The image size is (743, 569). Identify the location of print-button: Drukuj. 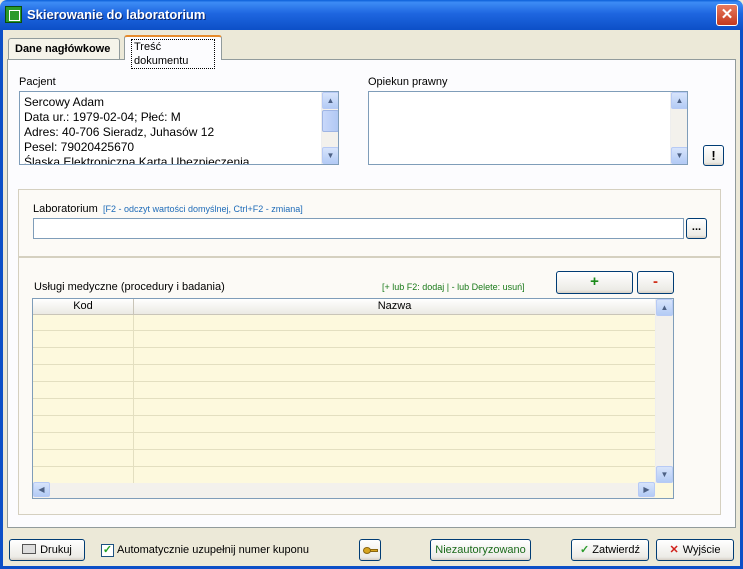
(47, 550).